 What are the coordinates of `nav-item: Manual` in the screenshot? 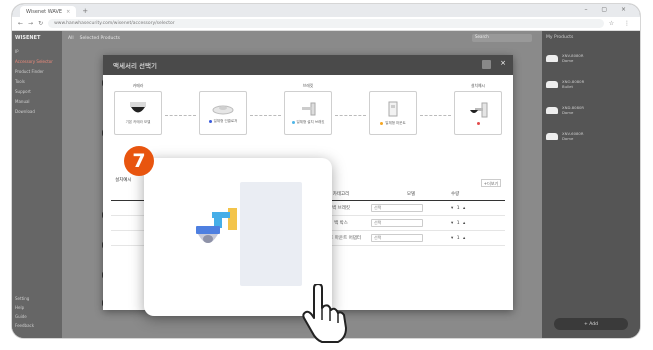 It's located at (37, 101).